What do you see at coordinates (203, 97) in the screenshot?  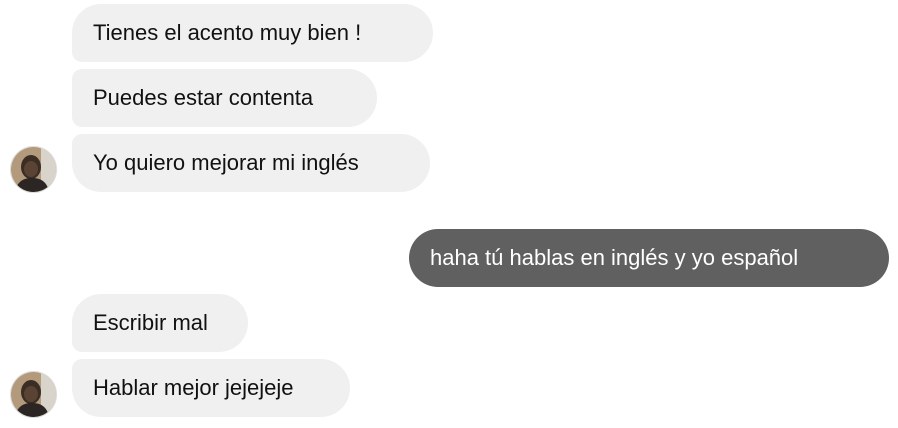 I see `message-text: Puedes estar contenta` at bounding box center [203, 97].